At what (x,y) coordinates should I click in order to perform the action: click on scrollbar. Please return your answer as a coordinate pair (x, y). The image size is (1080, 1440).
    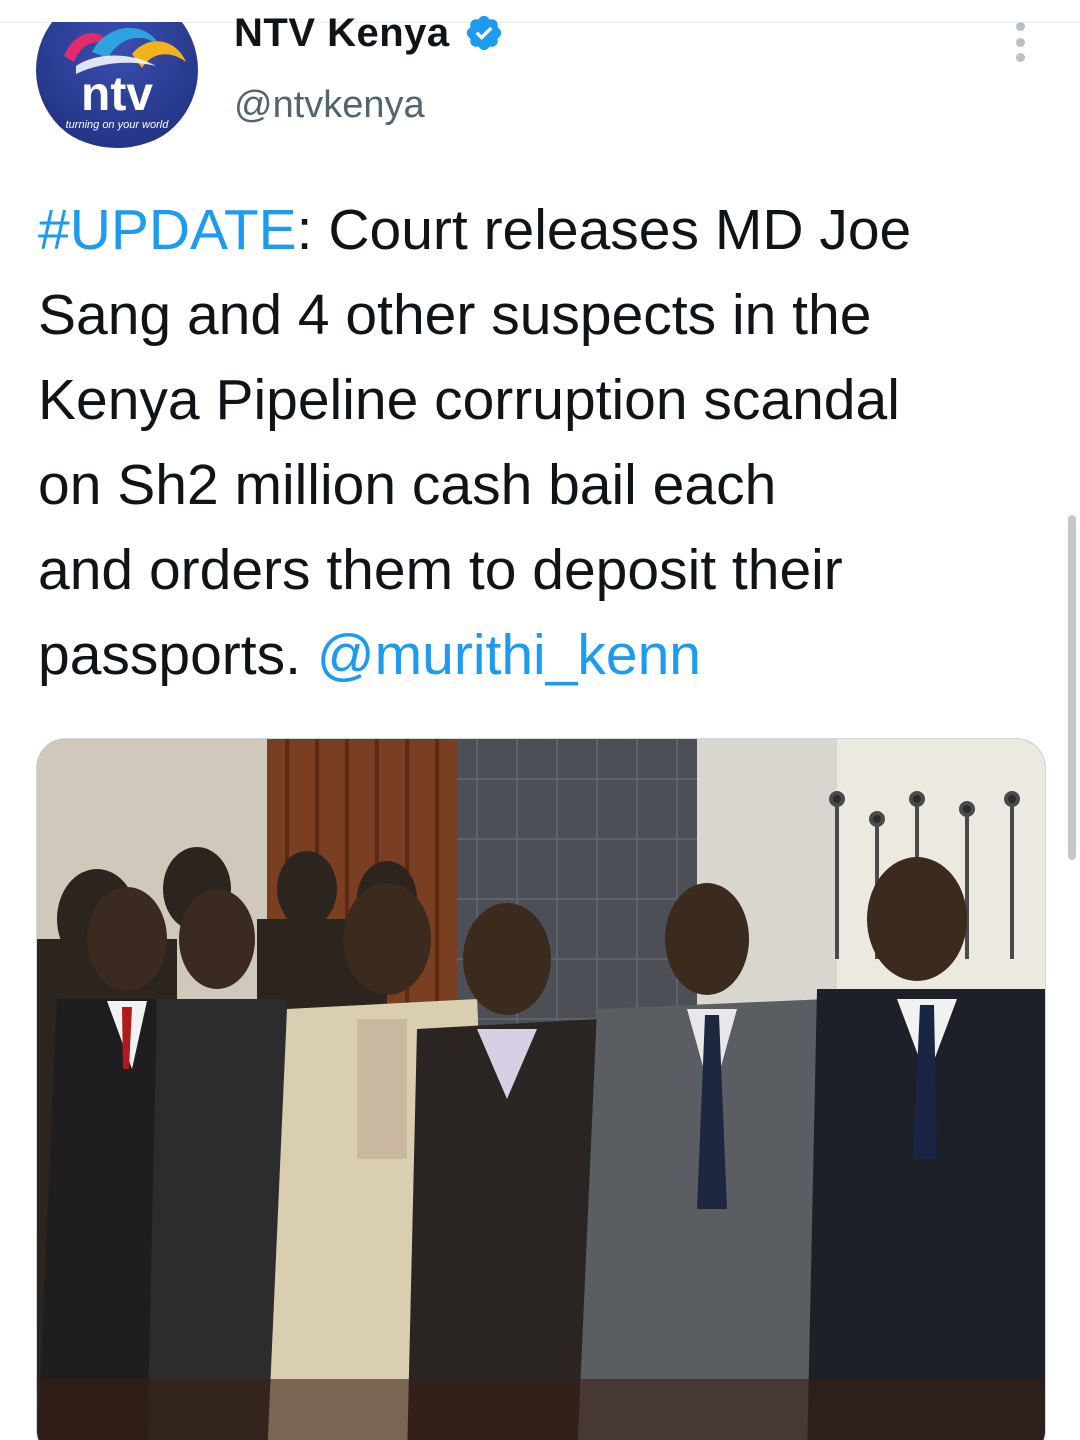
    Looking at the image, I should click on (1072, 687).